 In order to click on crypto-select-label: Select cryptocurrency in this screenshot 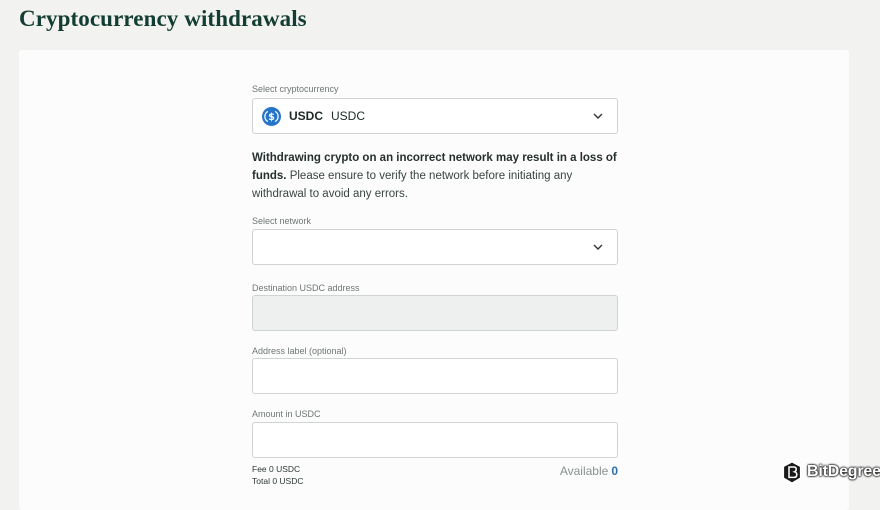, I will do `click(295, 89)`.